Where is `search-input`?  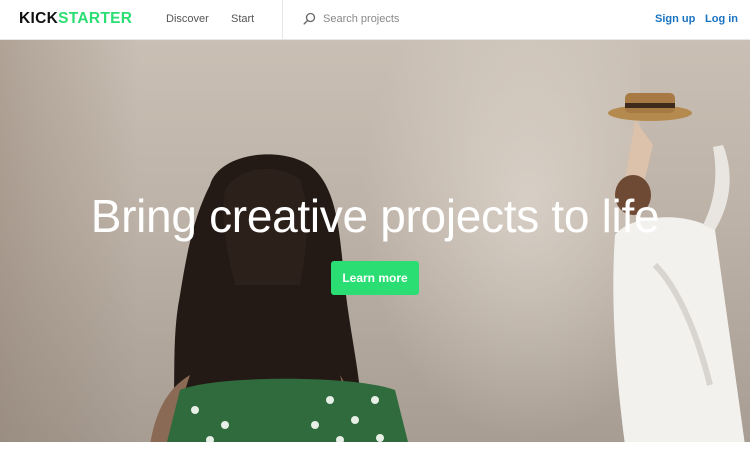
search-input is located at coordinates (408, 19).